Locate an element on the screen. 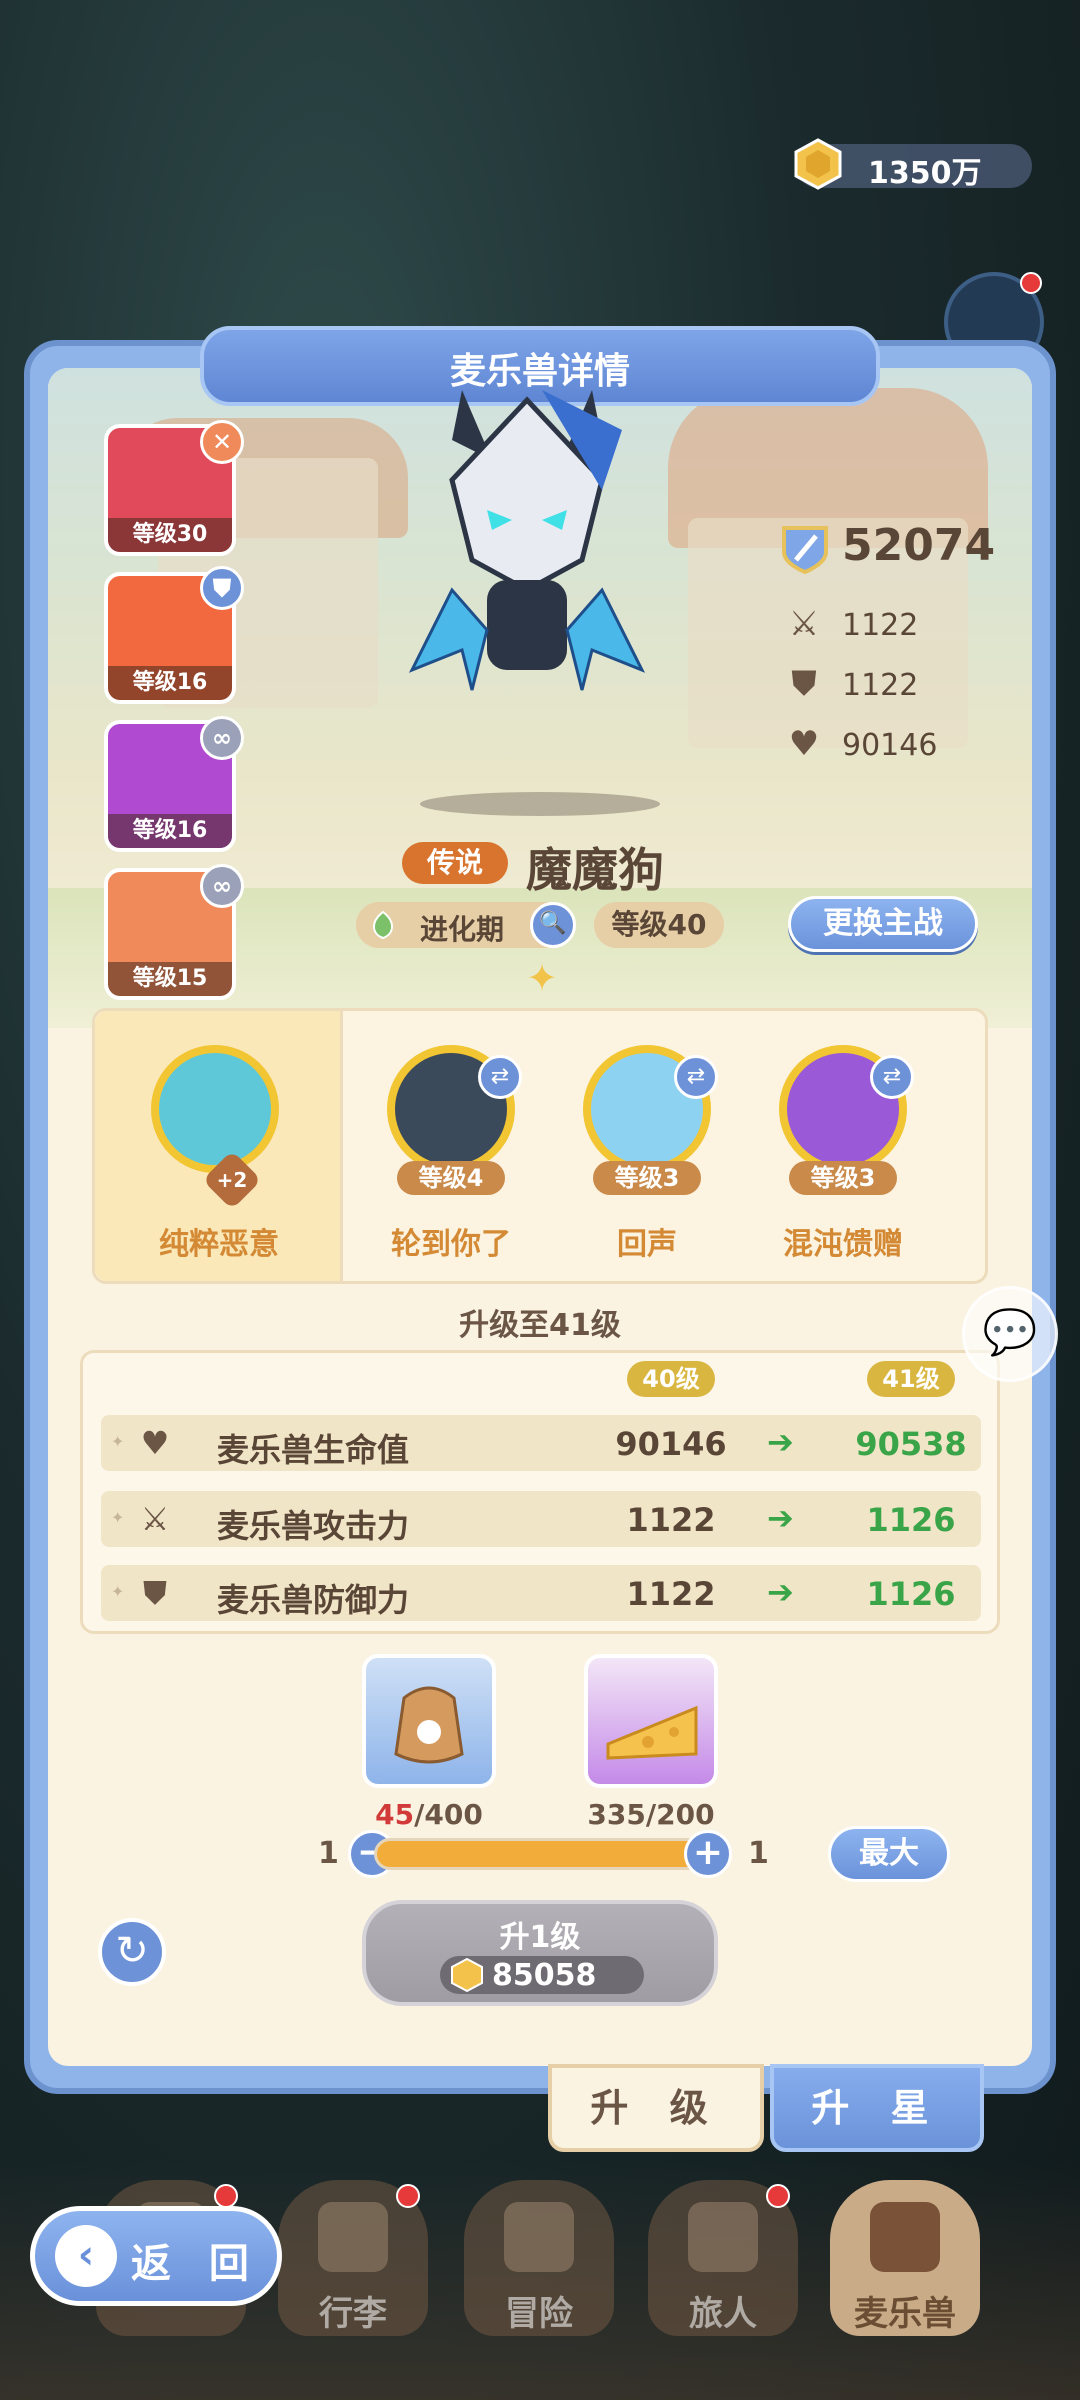 The height and width of the screenshot is (2400, 1080). backpack-icon is located at coordinates (353, 2237).